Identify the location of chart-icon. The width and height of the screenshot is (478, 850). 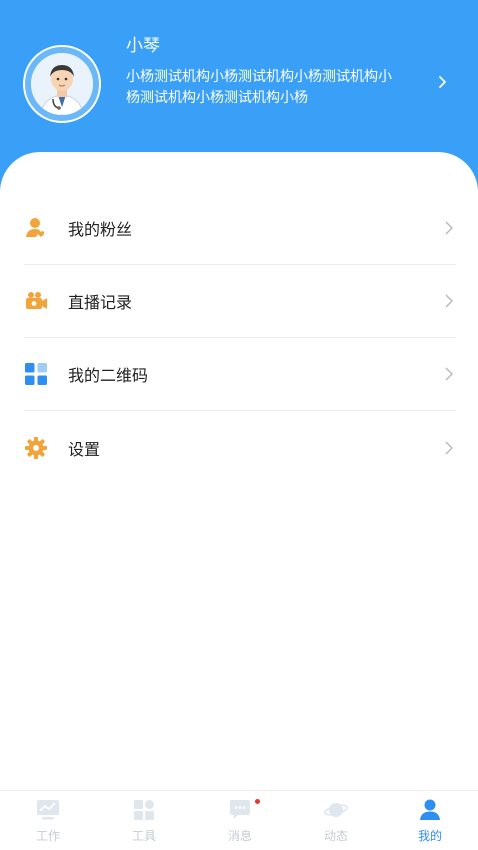
(48, 810).